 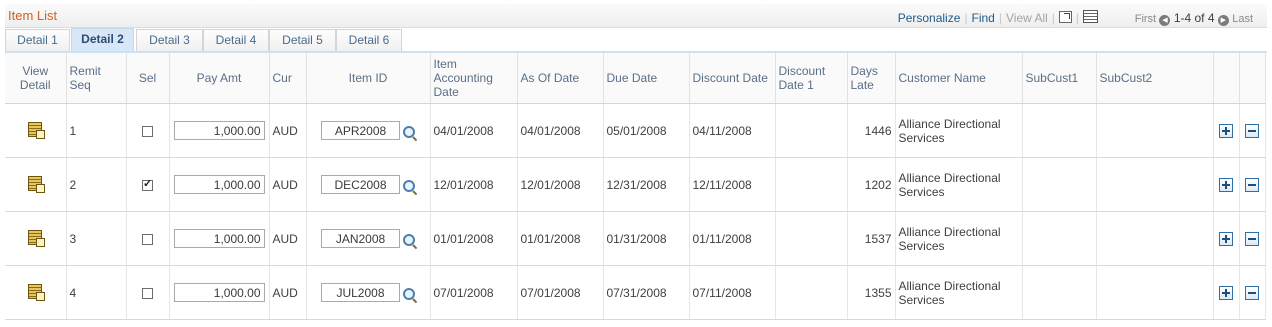 What do you see at coordinates (360, 292) in the screenshot?
I see `item-id-input: JUL2008` at bounding box center [360, 292].